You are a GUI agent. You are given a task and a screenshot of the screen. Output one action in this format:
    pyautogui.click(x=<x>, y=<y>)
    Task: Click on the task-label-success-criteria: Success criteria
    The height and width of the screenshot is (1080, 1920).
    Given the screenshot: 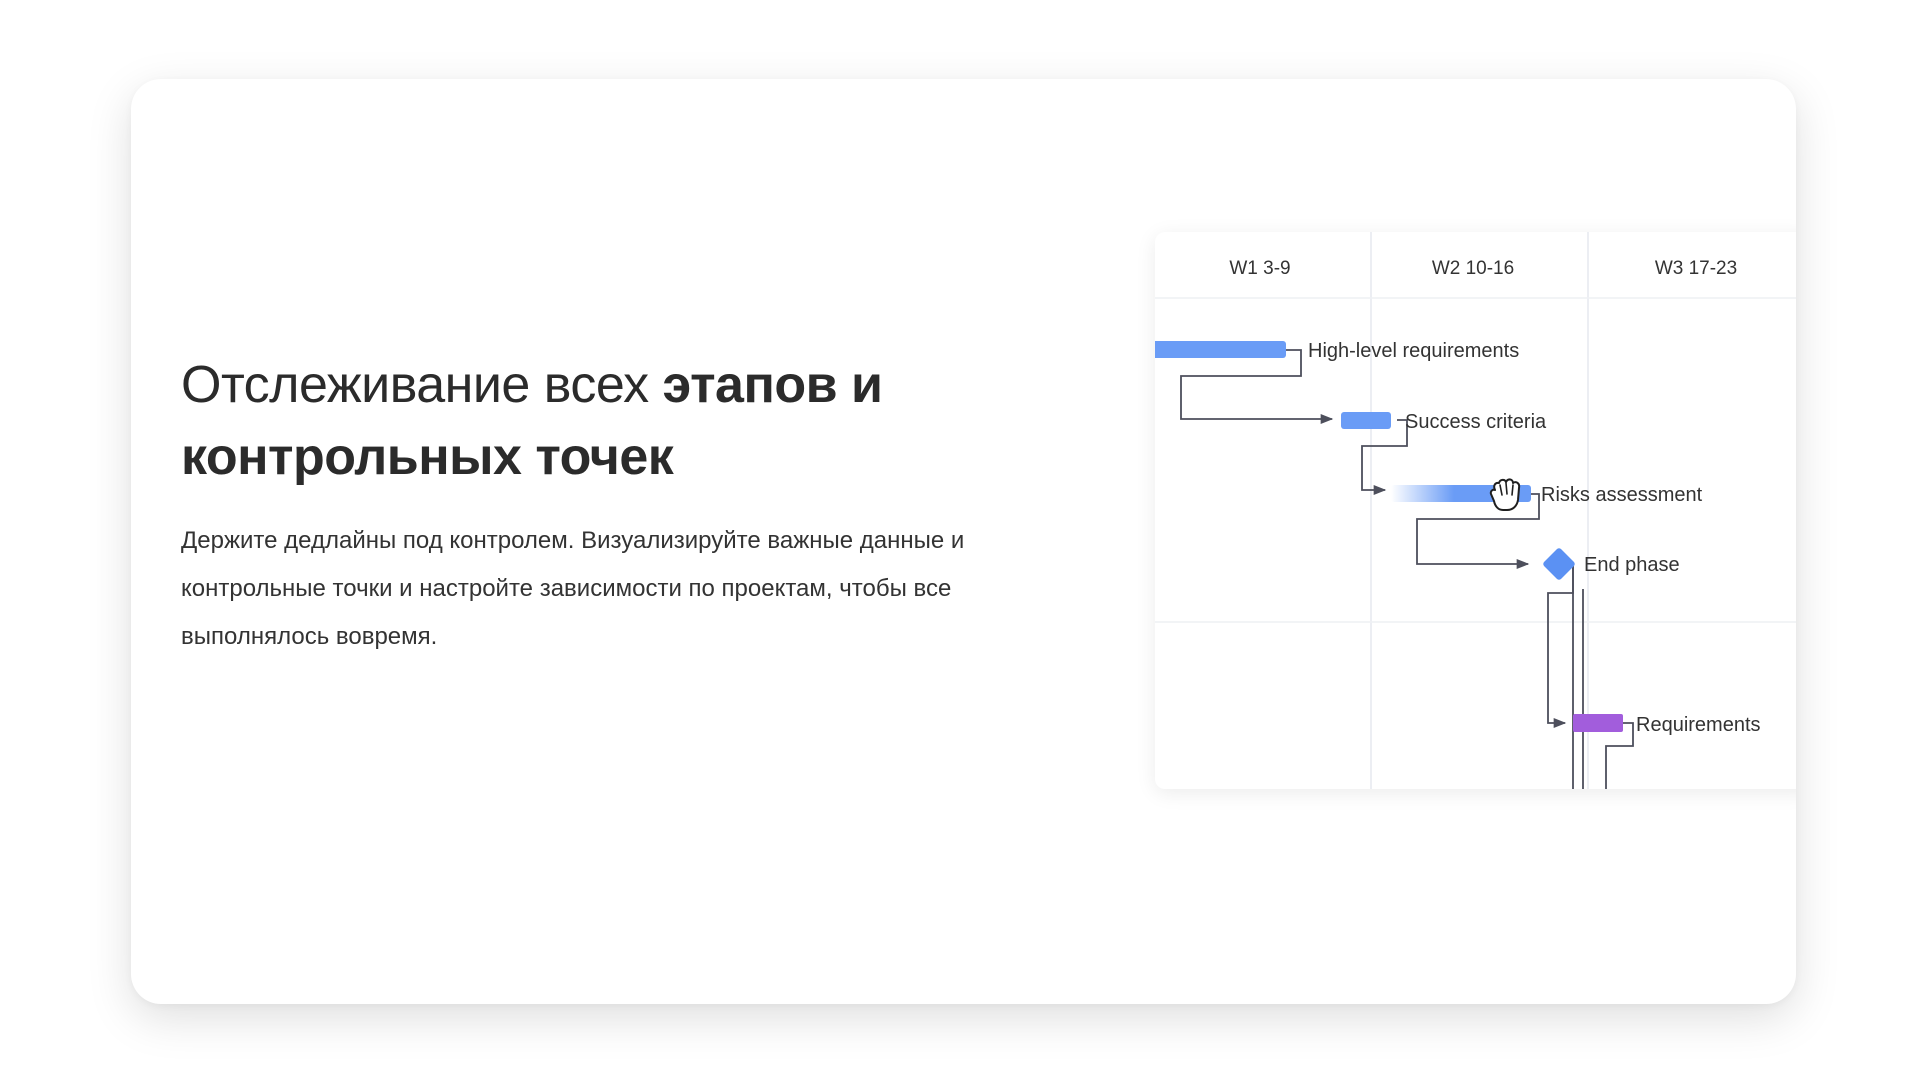 What is the action you would take?
    pyautogui.click(x=1476, y=422)
    